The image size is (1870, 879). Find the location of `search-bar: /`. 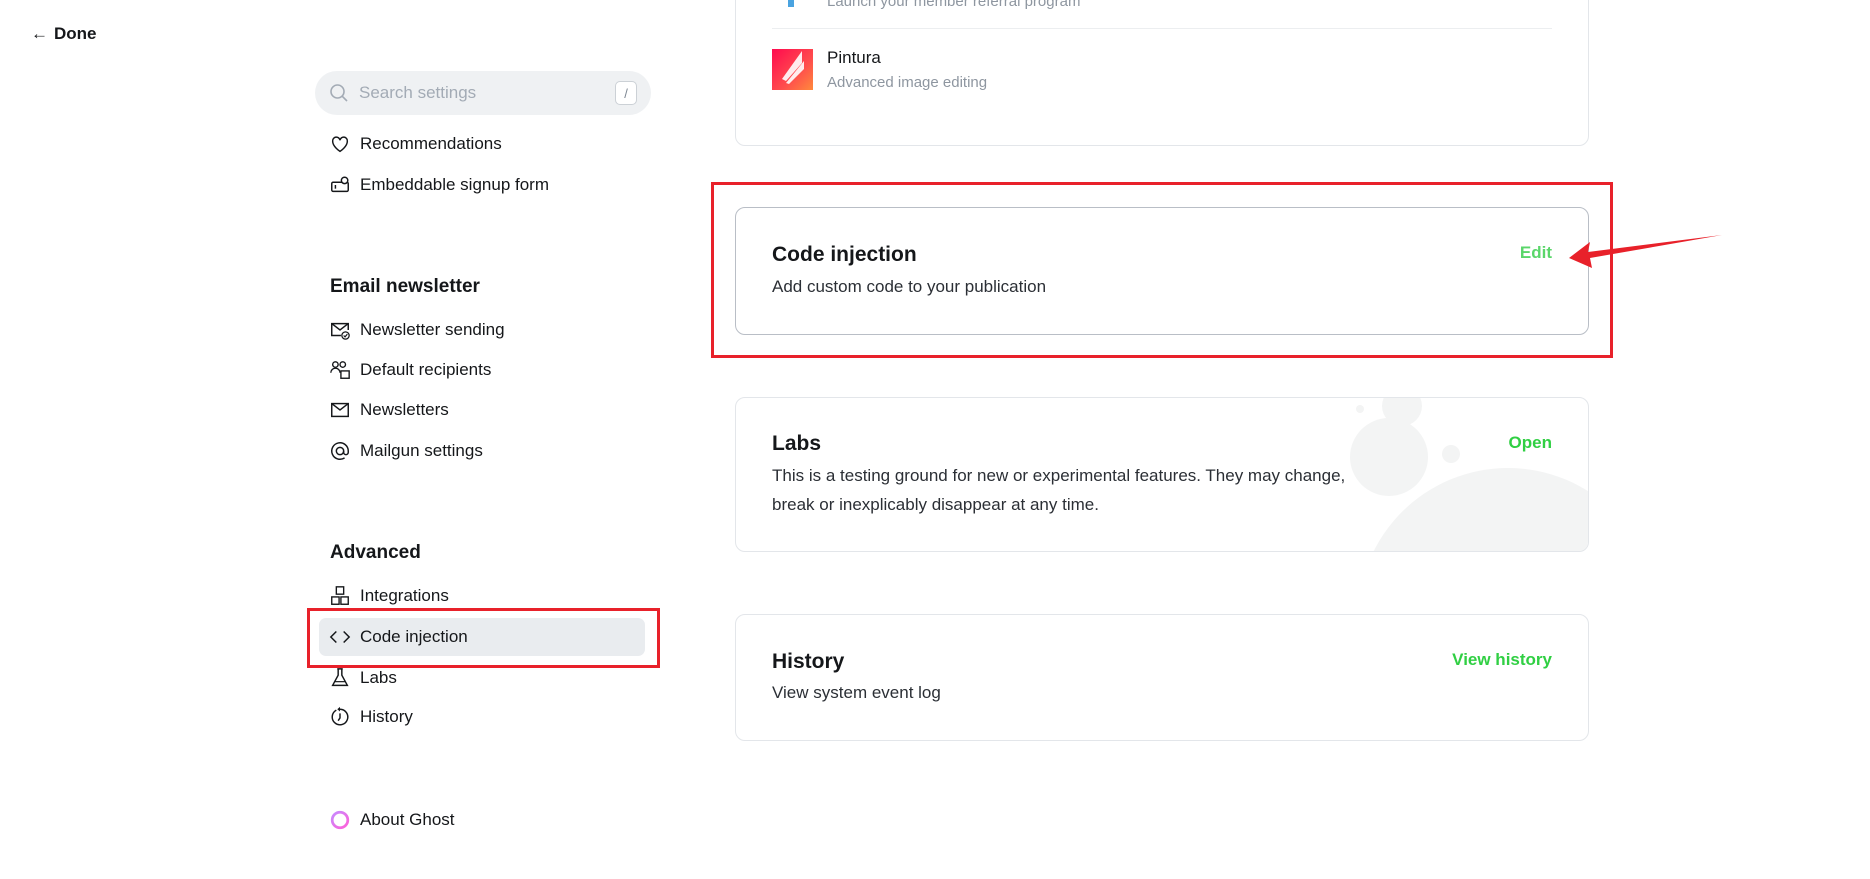

search-bar: / is located at coordinates (483, 93).